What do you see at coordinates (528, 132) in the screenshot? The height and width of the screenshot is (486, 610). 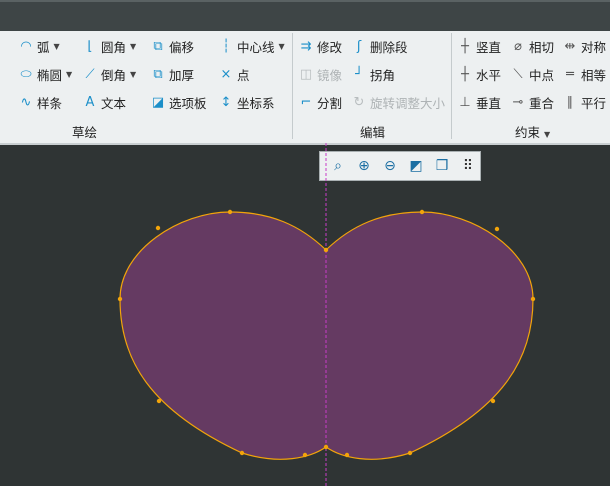 I see `constrain-label: 约束` at bounding box center [528, 132].